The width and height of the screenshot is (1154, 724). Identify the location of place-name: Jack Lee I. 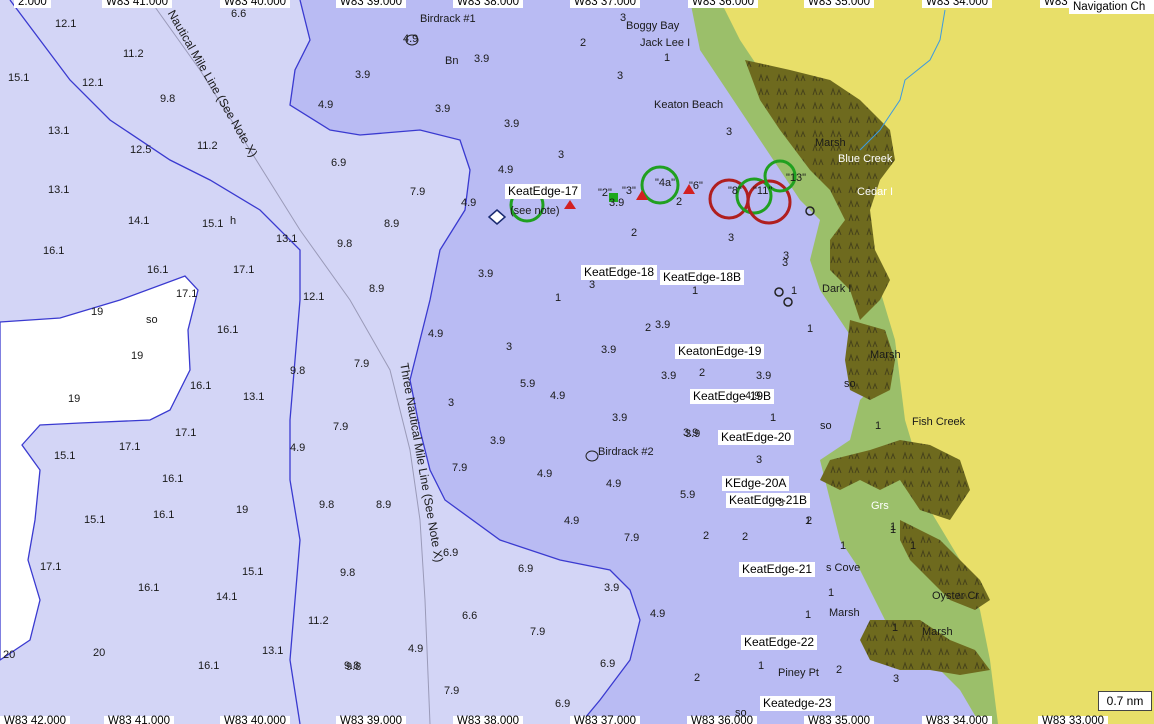
(665, 43).